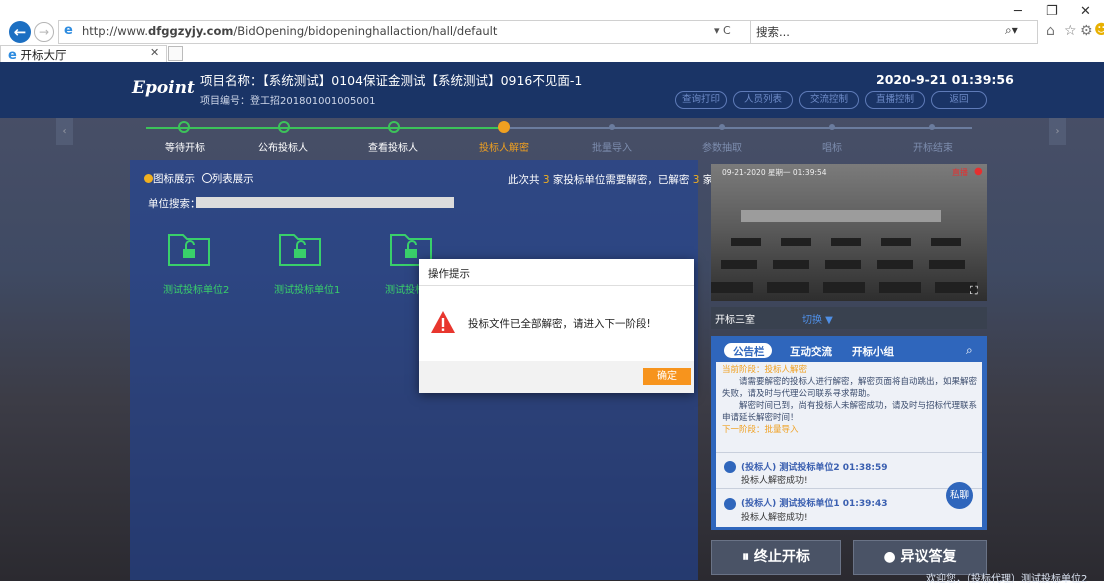 This screenshot has height=585, width=1104. What do you see at coordinates (443, 322) in the screenshot?
I see `warning-icon` at bounding box center [443, 322].